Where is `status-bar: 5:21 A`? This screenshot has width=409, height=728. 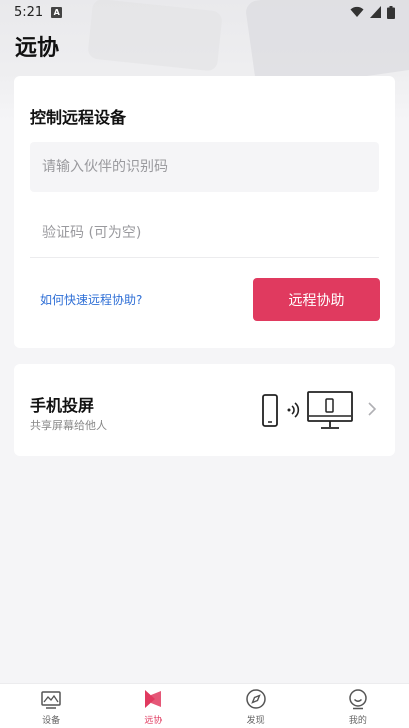 status-bar: 5:21 A is located at coordinates (204, 12).